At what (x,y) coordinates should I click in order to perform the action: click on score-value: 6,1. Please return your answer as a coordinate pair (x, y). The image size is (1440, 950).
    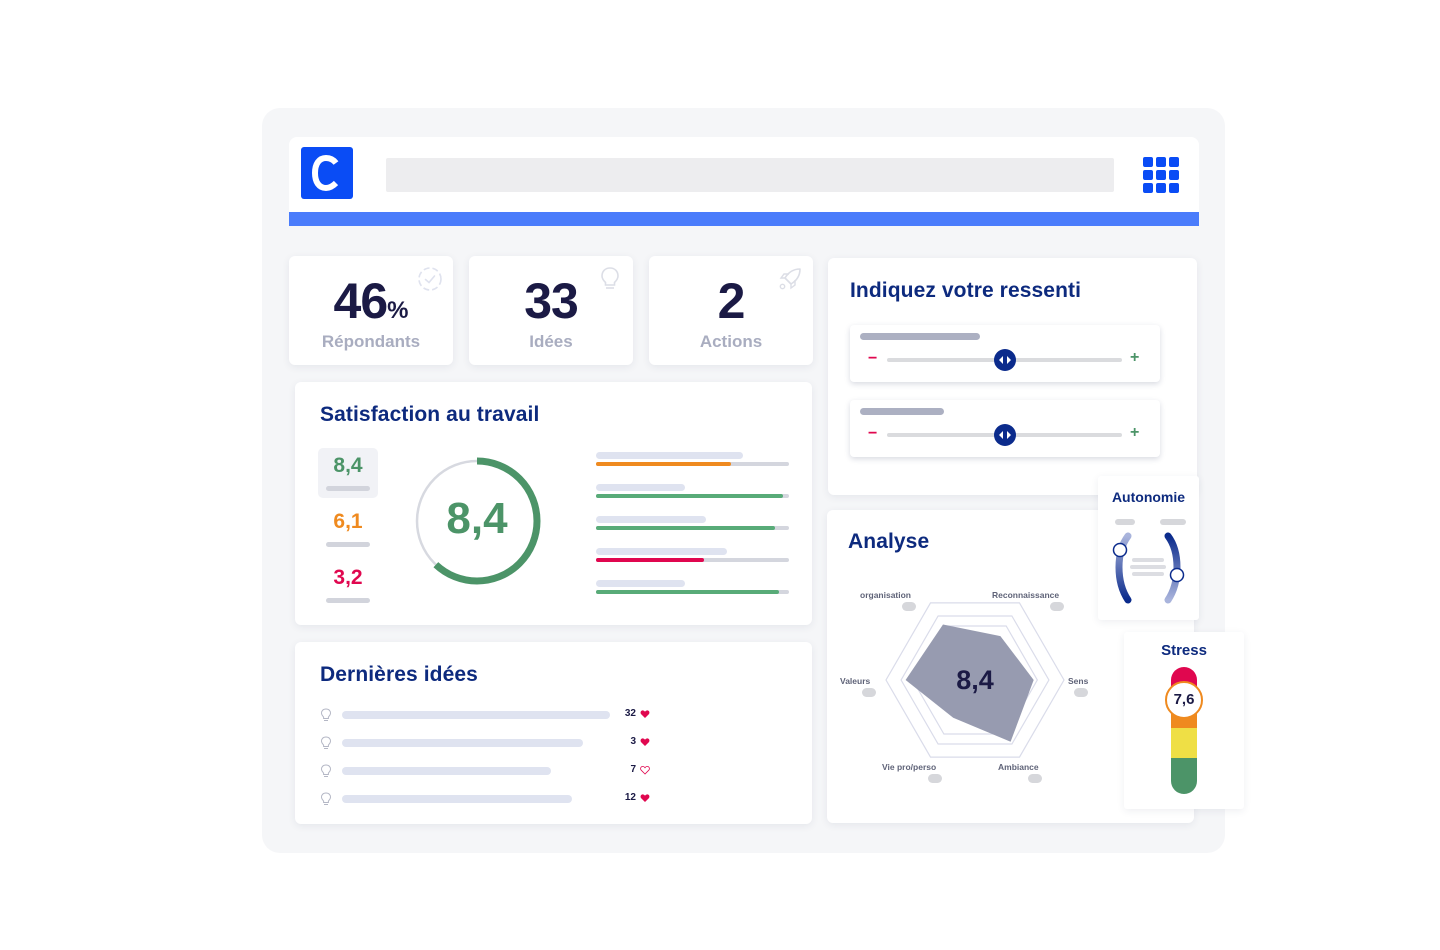
    Looking at the image, I should click on (348, 521).